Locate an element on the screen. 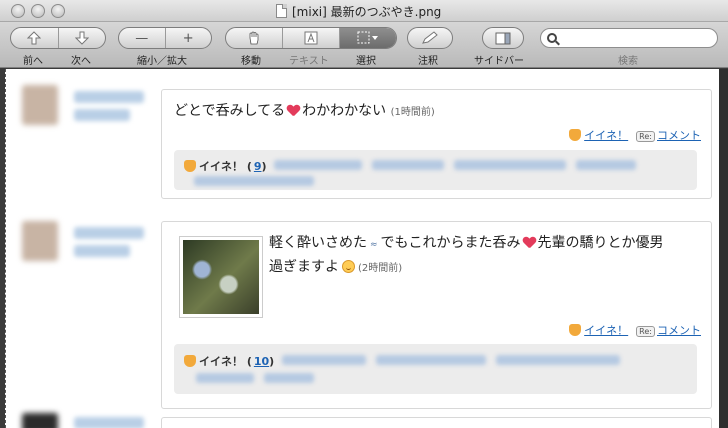  post-text-segment: 軽く酔いさめた is located at coordinates (318, 243).